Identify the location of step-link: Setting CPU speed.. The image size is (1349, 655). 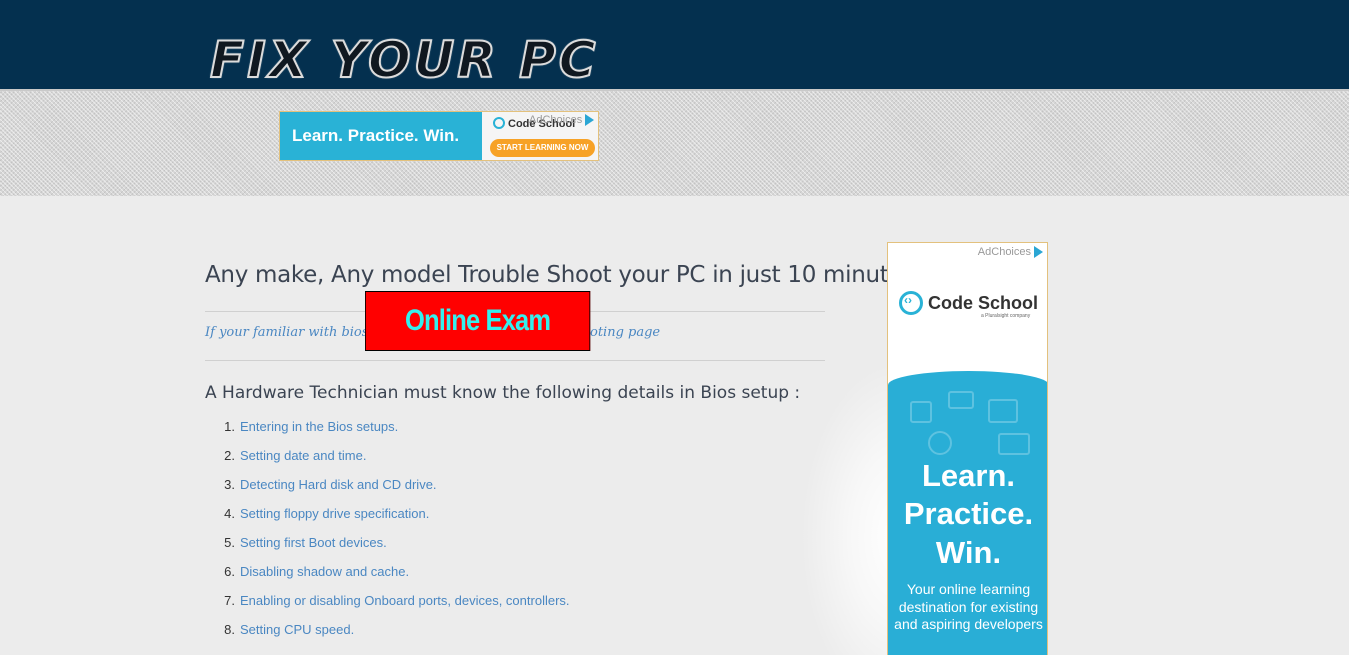
(297, 629).